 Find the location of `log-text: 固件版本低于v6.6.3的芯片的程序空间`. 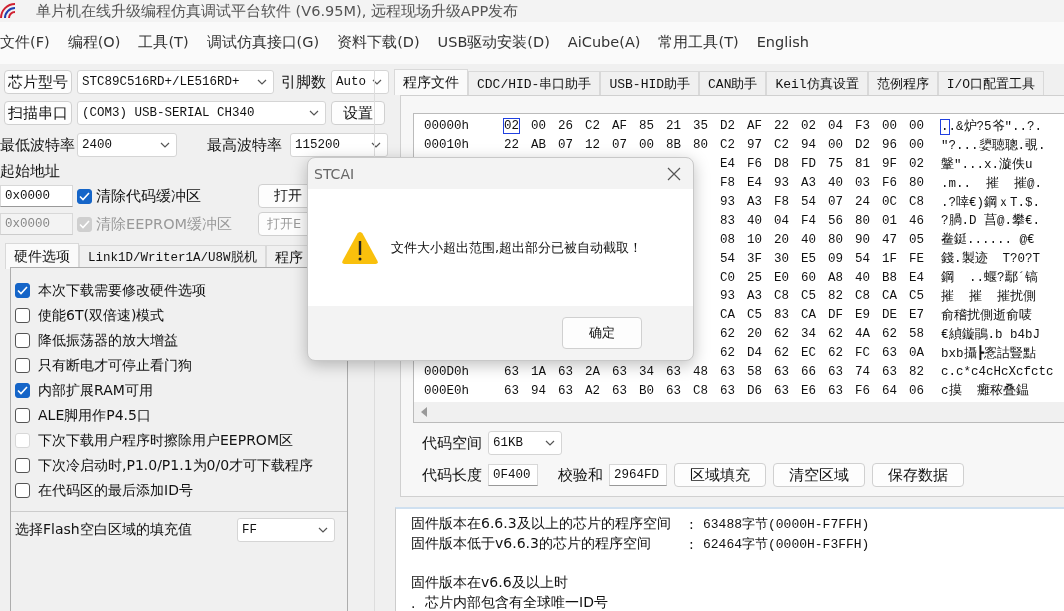

log-text: 固件版本低于v6.6.3的芯片的程序空间 is located at coordinates (531, 543).